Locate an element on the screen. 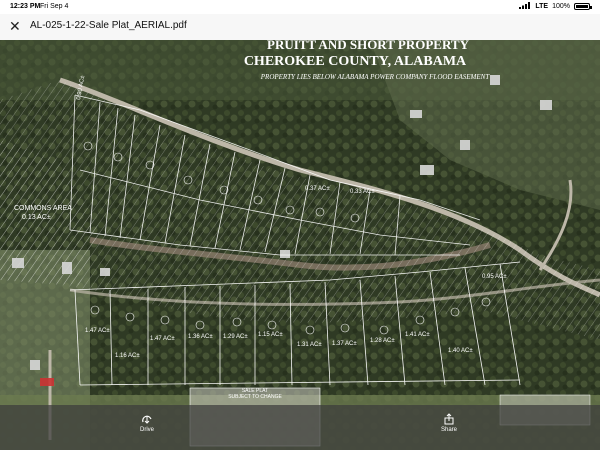 This screenshot has width=600, height=450. share-icon is located at coordinates (449, 419).